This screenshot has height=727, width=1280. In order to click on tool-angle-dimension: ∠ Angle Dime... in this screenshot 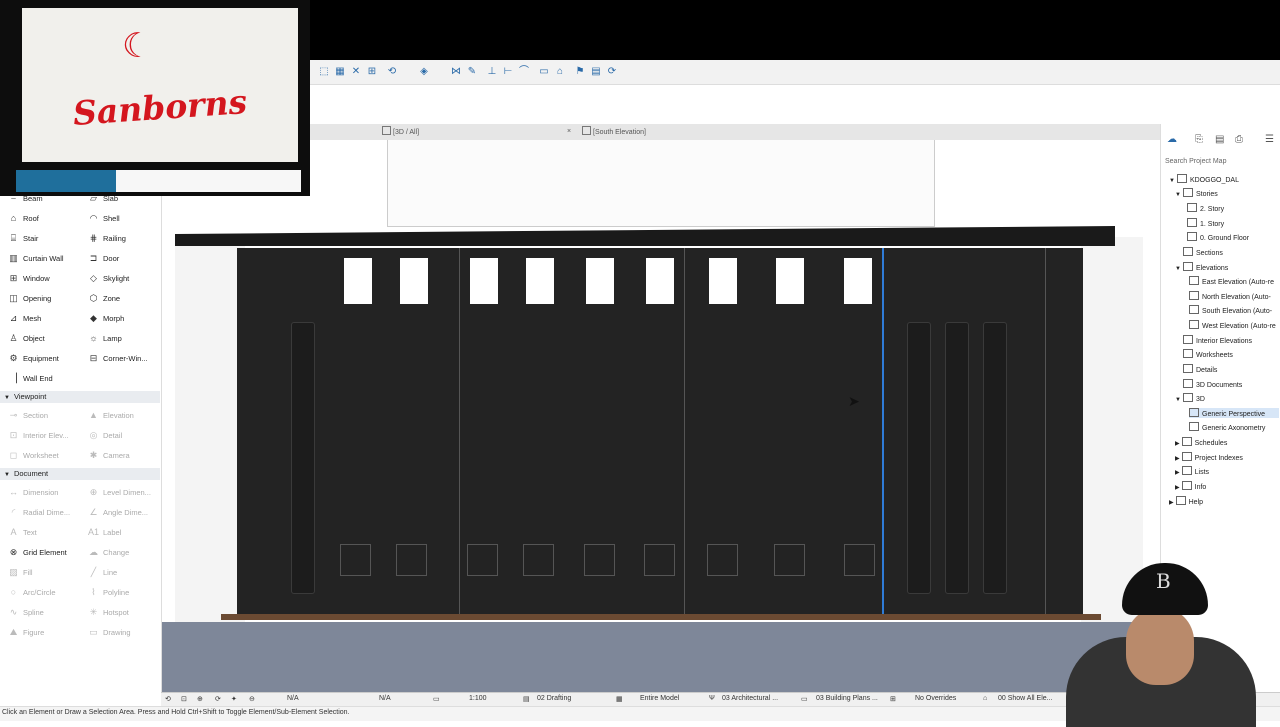, I will do `click(118, 512)`.